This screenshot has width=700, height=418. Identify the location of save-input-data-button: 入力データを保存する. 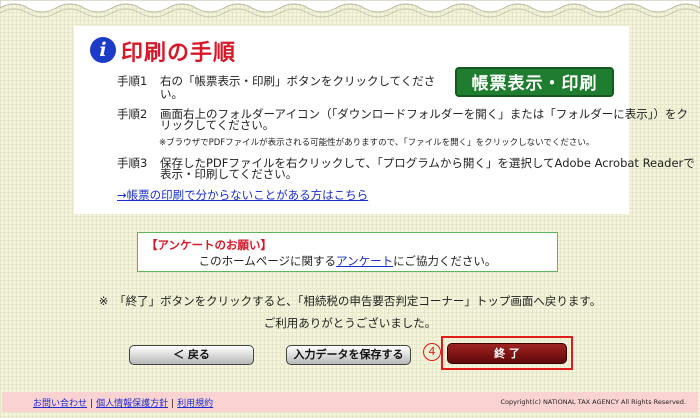
(348, 355).